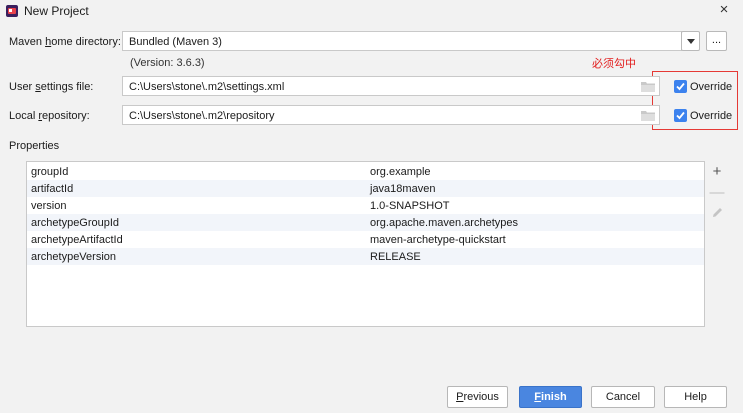  I want to click on property-key: archetypeVersion, so click(73, 257).